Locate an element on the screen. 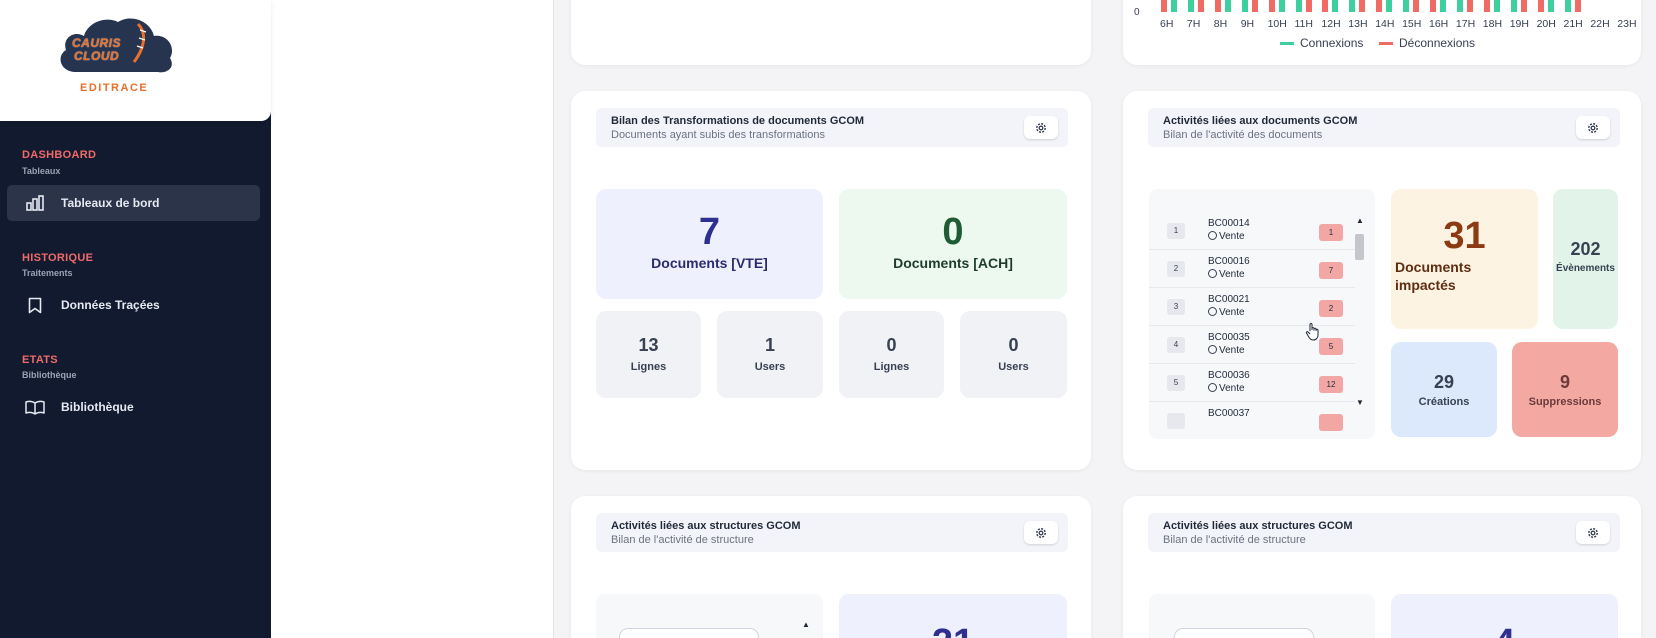  structure-list-left: ▲ is located at coordinates (709, 616).